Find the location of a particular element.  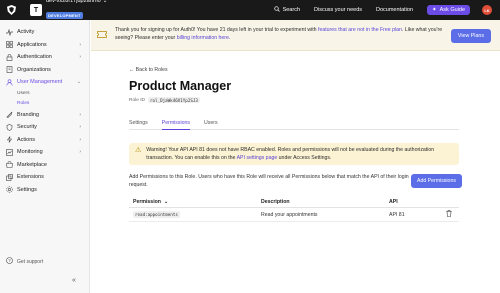

authentication-icon is located at coordinates (9, 57).